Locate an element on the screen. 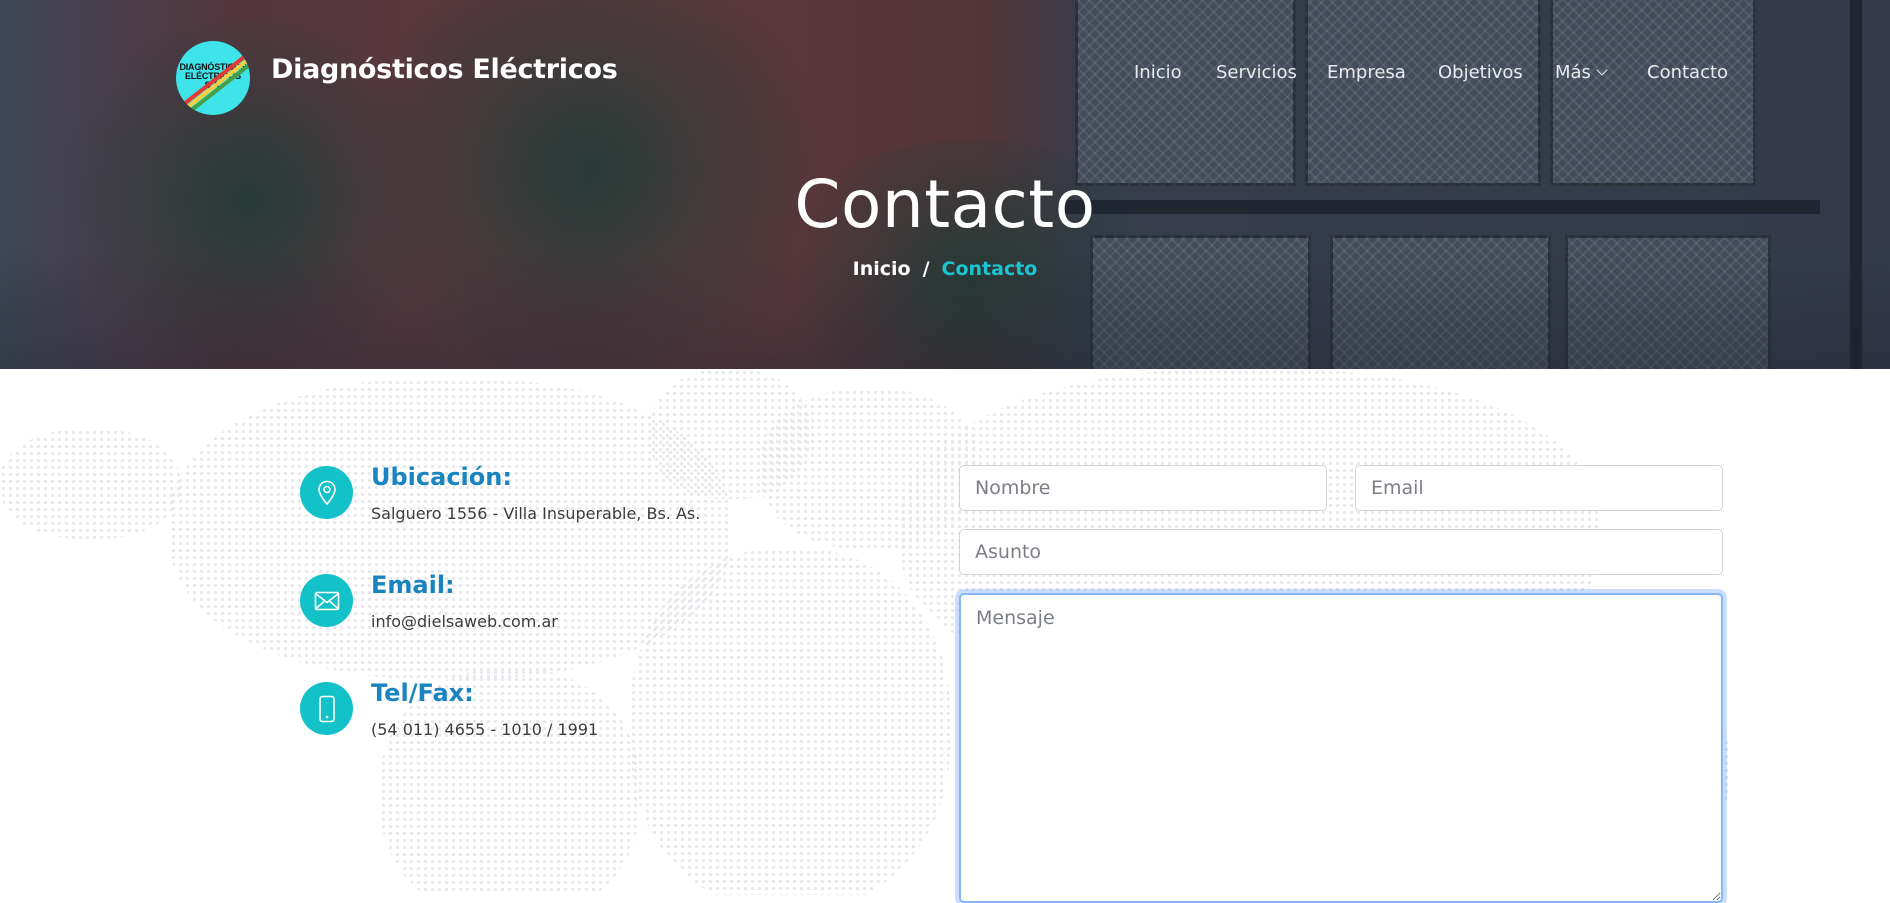  map-pin-icon is located at coordinates (326, 492).